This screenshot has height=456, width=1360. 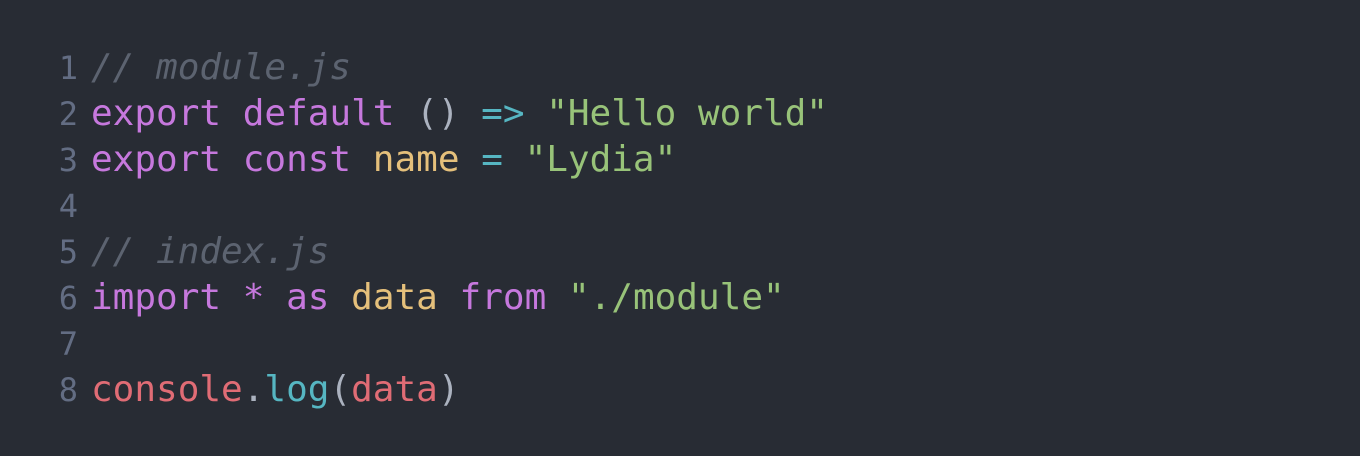 What do you see at coordinates (45, 206) in the screenshot?
I see `code-line: 4` at bounding box center [45, 206].